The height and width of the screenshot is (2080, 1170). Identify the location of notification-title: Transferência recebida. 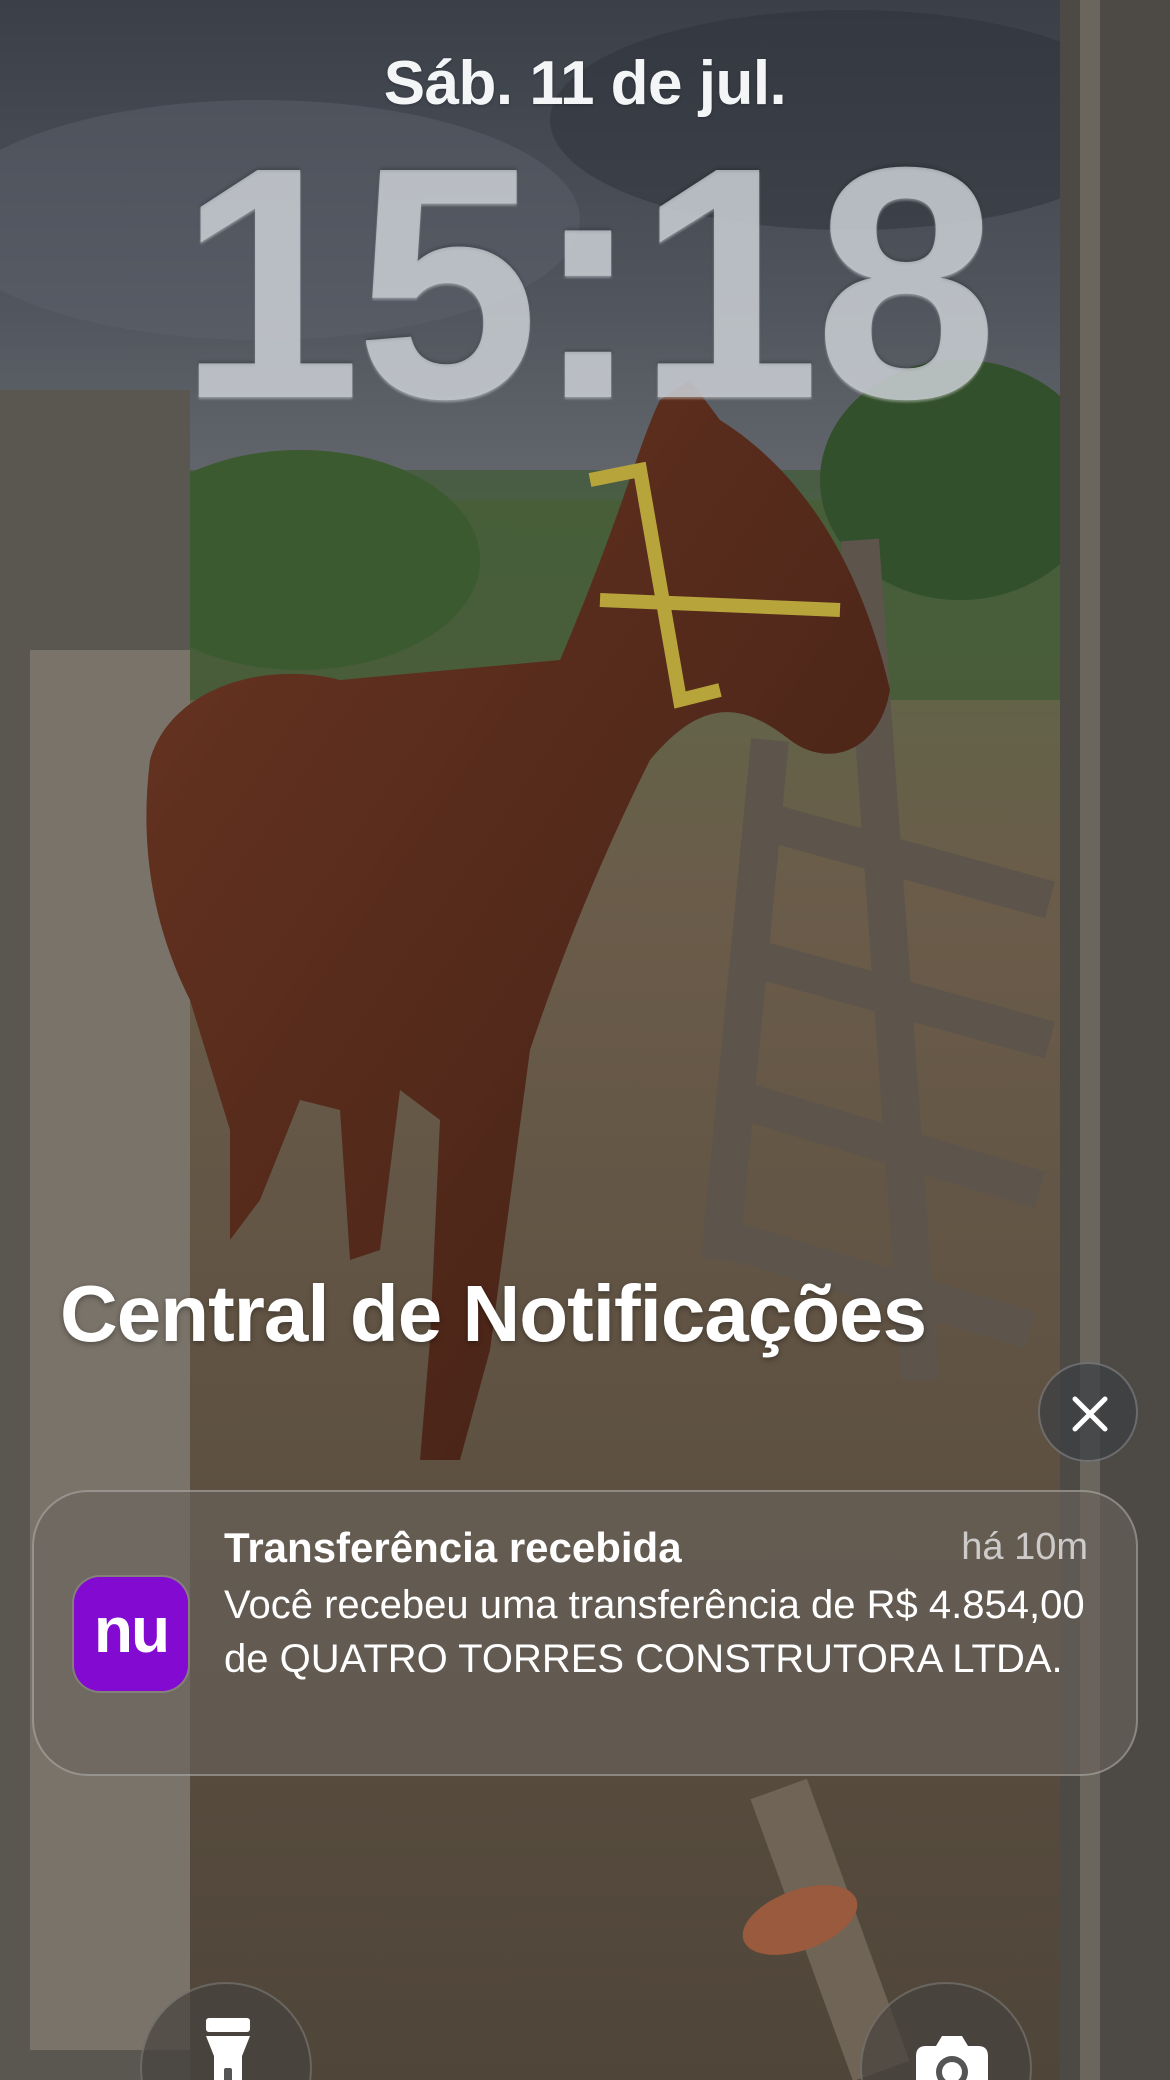
(453, 1547).